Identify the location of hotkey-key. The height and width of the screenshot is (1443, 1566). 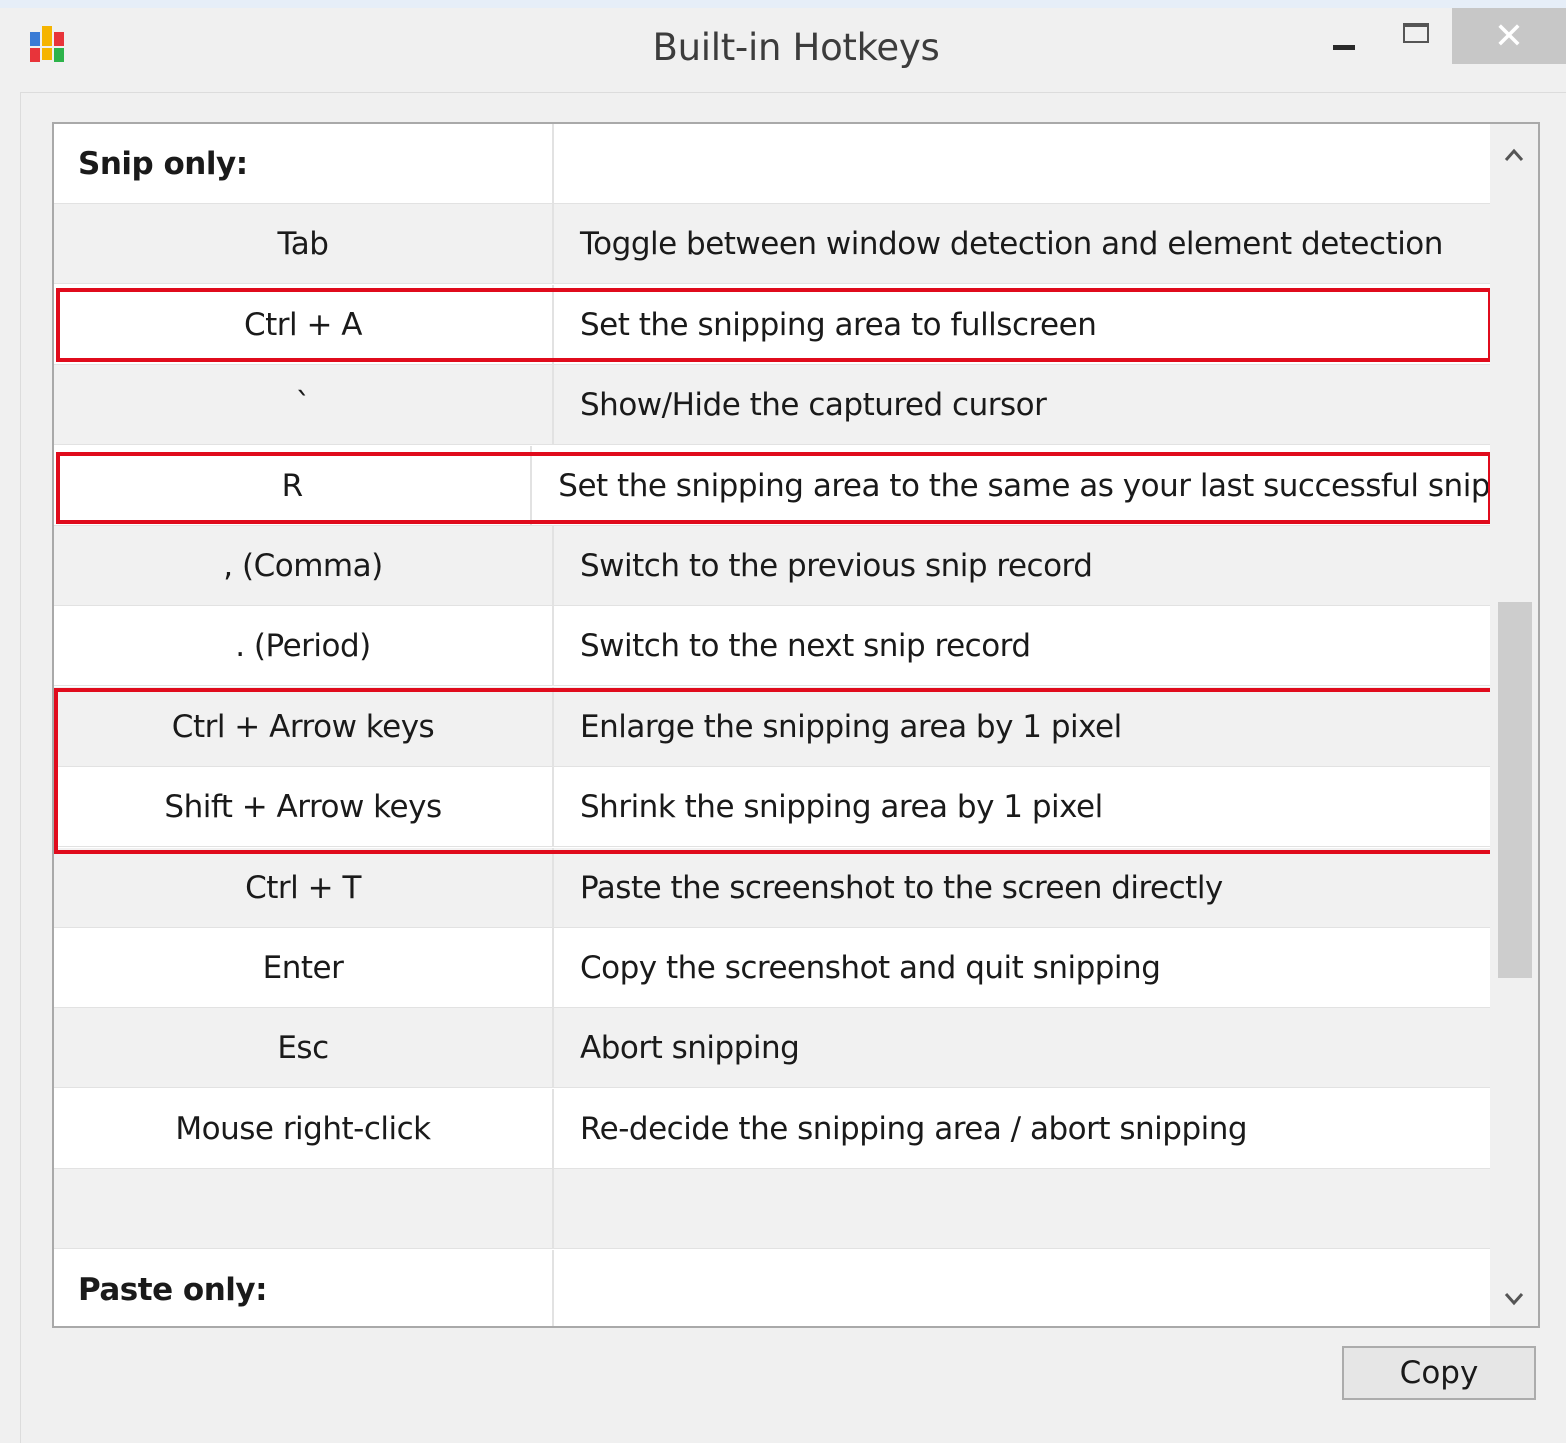
(304, 1208).